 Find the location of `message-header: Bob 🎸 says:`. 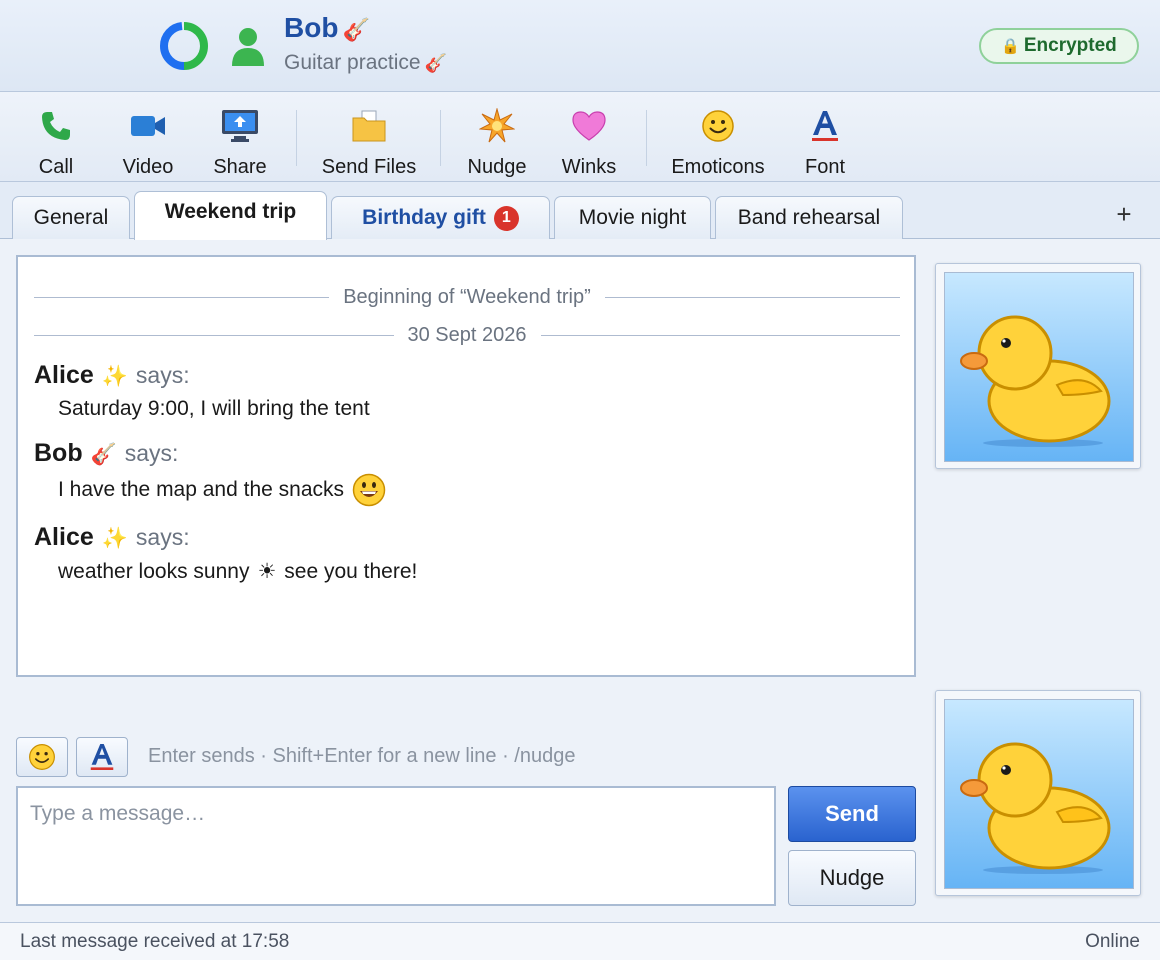

message-header: Bob 🎸 says: is located at coordinates (106, 453).